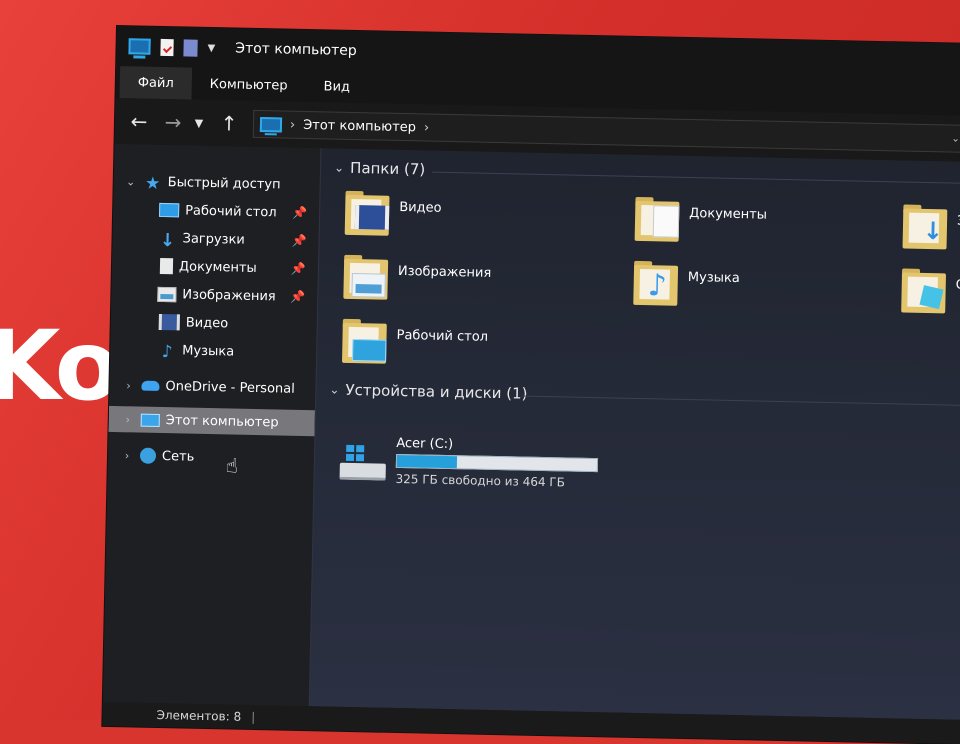 Image resolution: width=960 pixels, height=744 pixels. I want to click on window-title: Этот компьютер, so click(296, 50).